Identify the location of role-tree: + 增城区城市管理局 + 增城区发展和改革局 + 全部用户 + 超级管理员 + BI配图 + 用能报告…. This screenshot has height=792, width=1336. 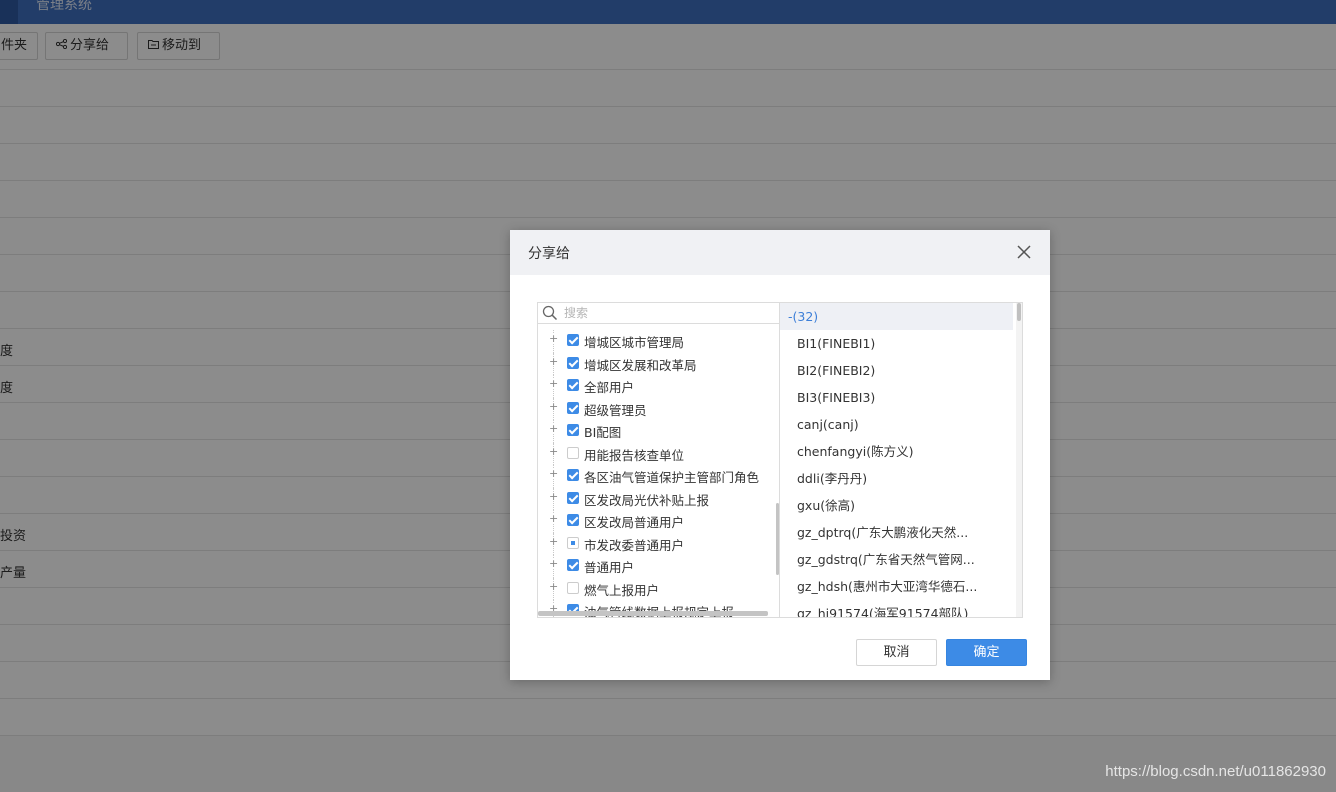
(657, 473).